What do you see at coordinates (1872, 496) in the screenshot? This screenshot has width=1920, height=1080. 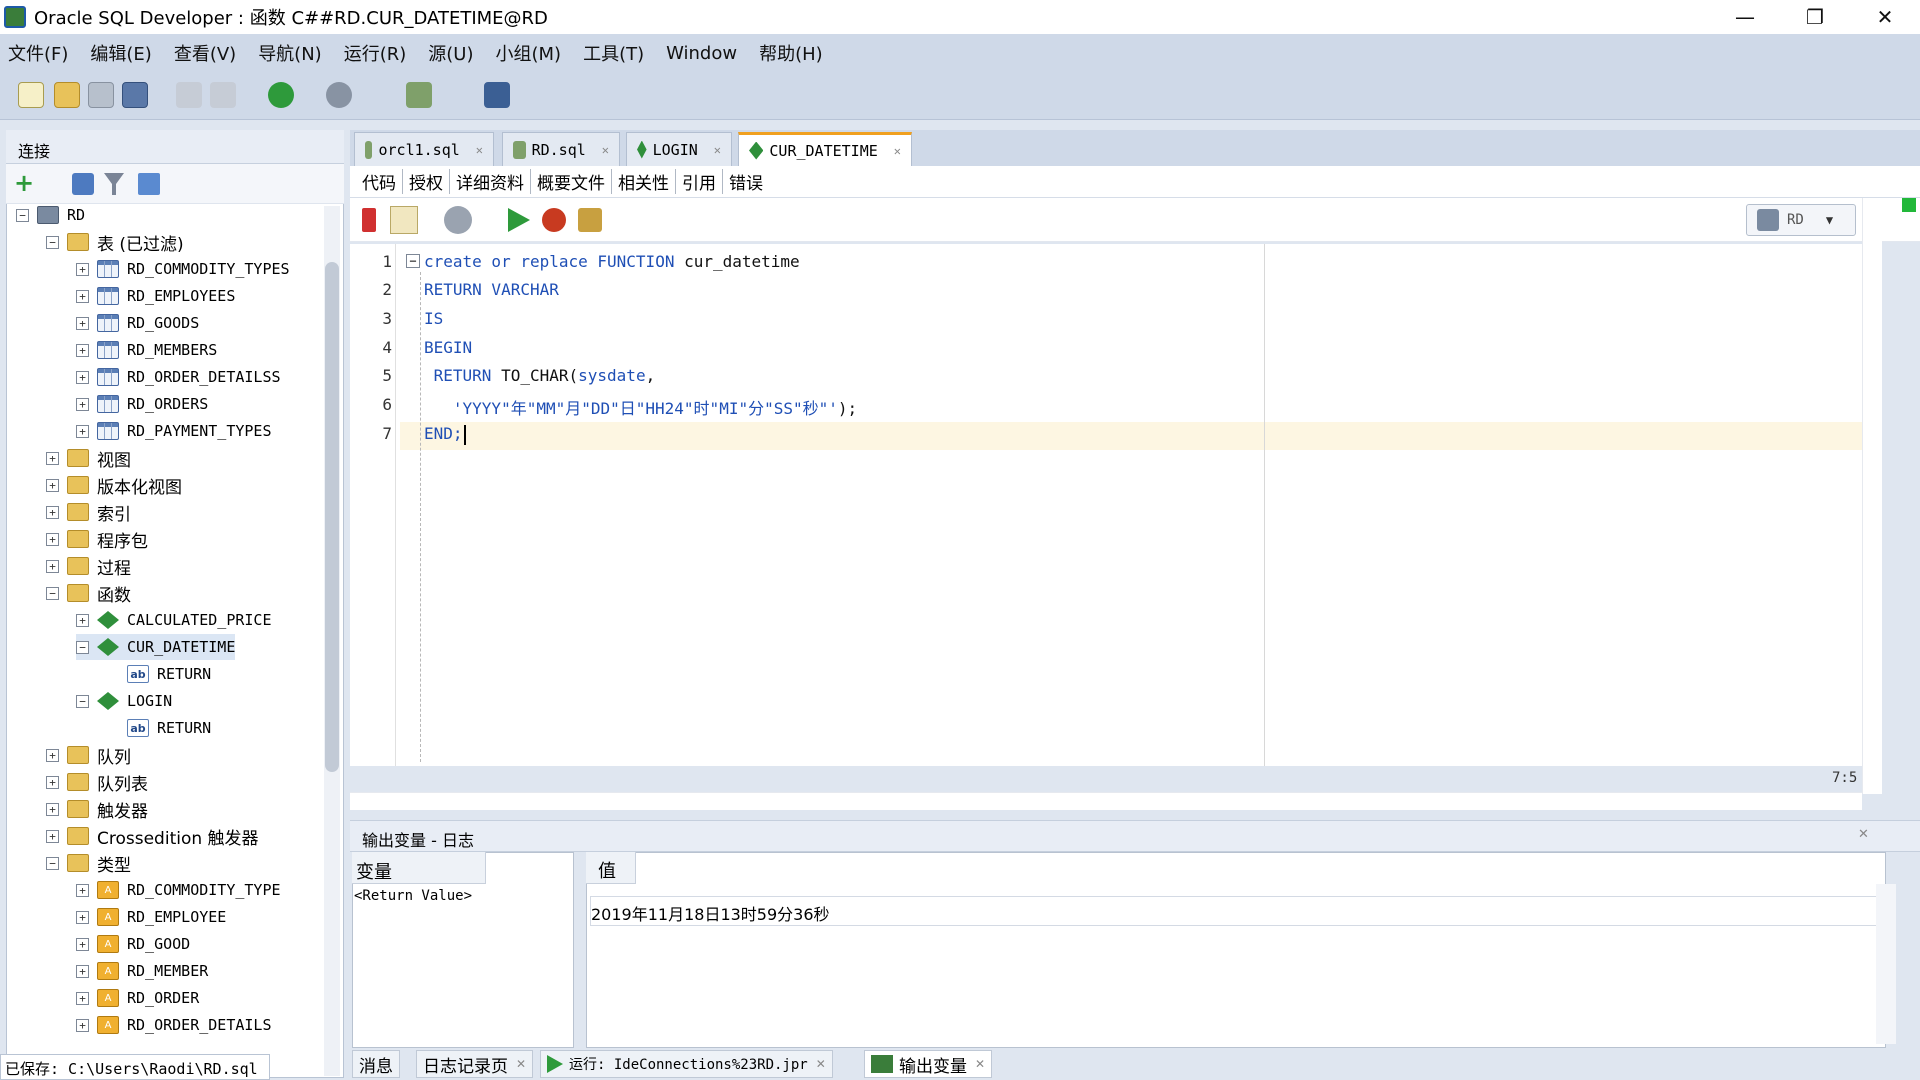 I see `editor-vertical-scrollbar` at bounding box center [1872, 496].